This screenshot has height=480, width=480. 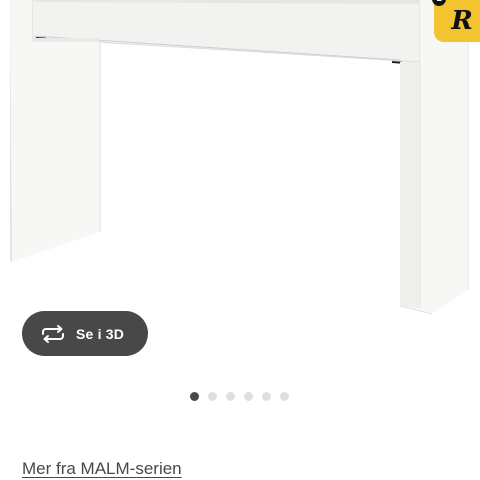 What do you see at coordinates (462, 21) in the screenshot?
I see `reader-extension-icon: R` at bounding box center [462, 21].